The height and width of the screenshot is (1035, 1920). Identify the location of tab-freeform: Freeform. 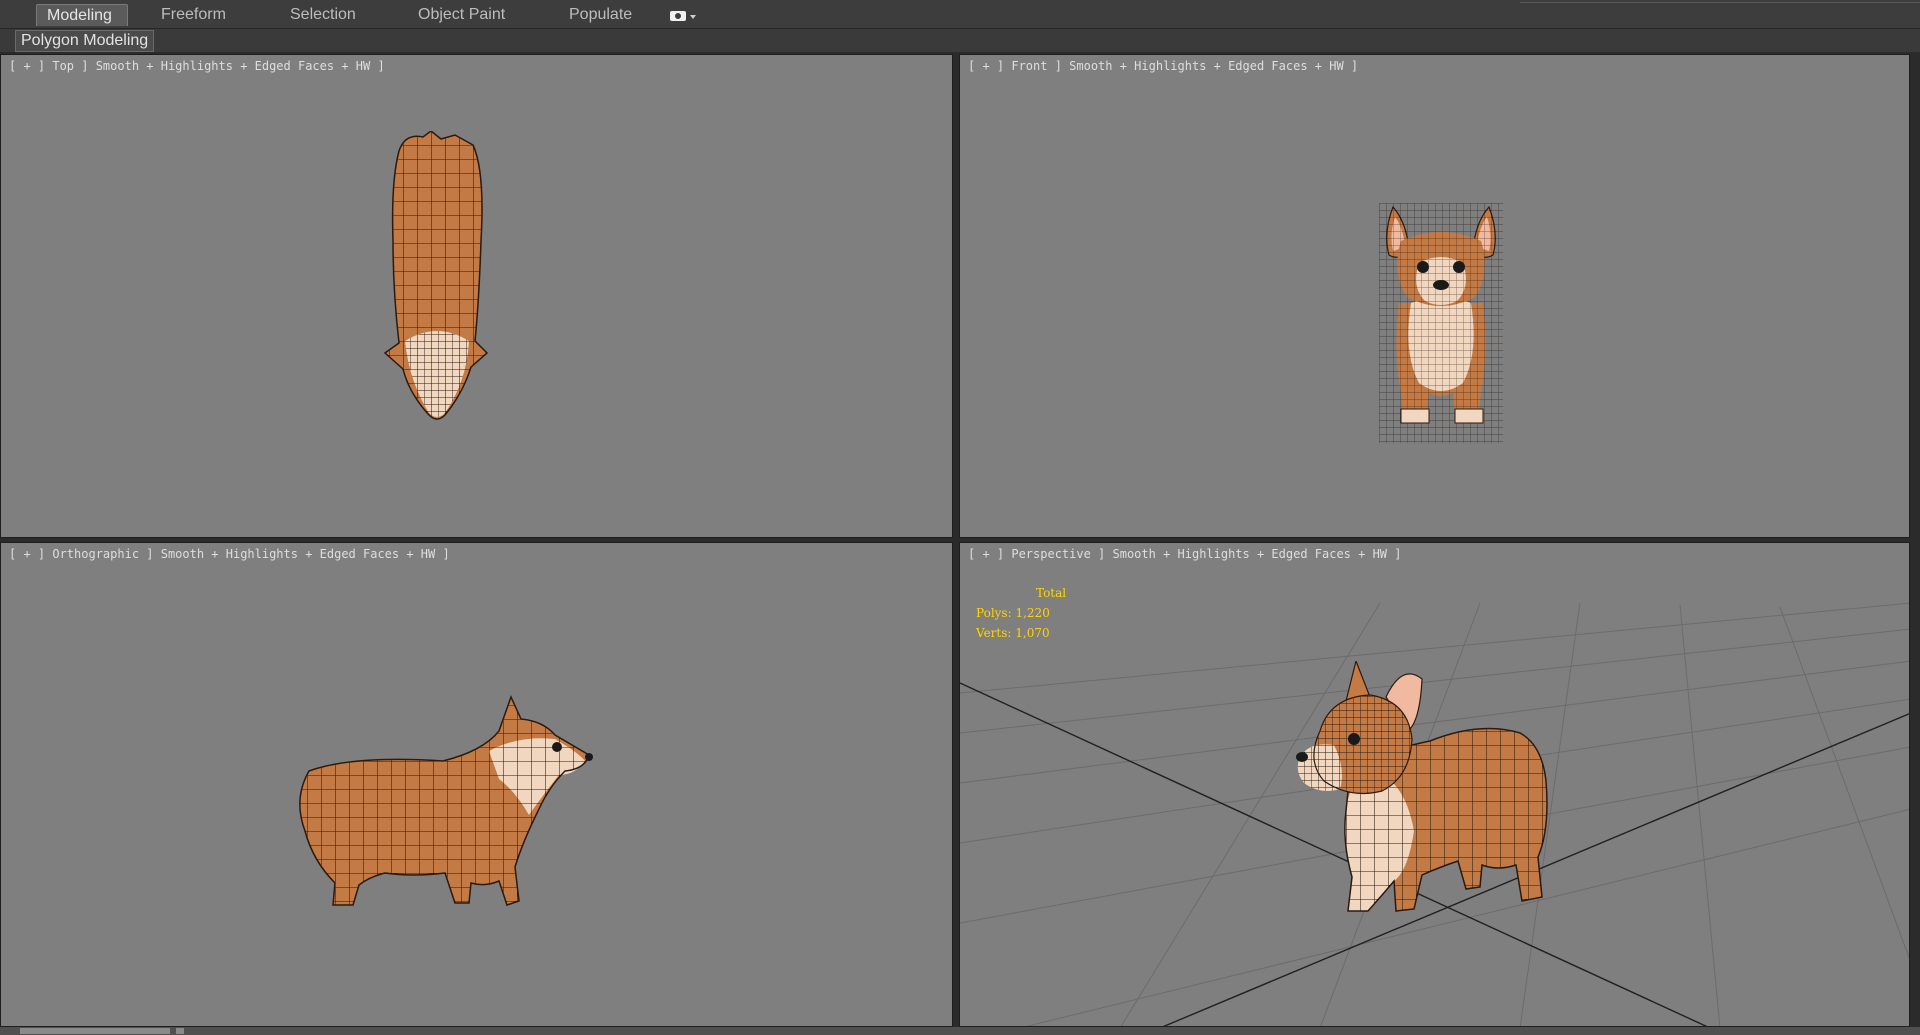
(193, 15).